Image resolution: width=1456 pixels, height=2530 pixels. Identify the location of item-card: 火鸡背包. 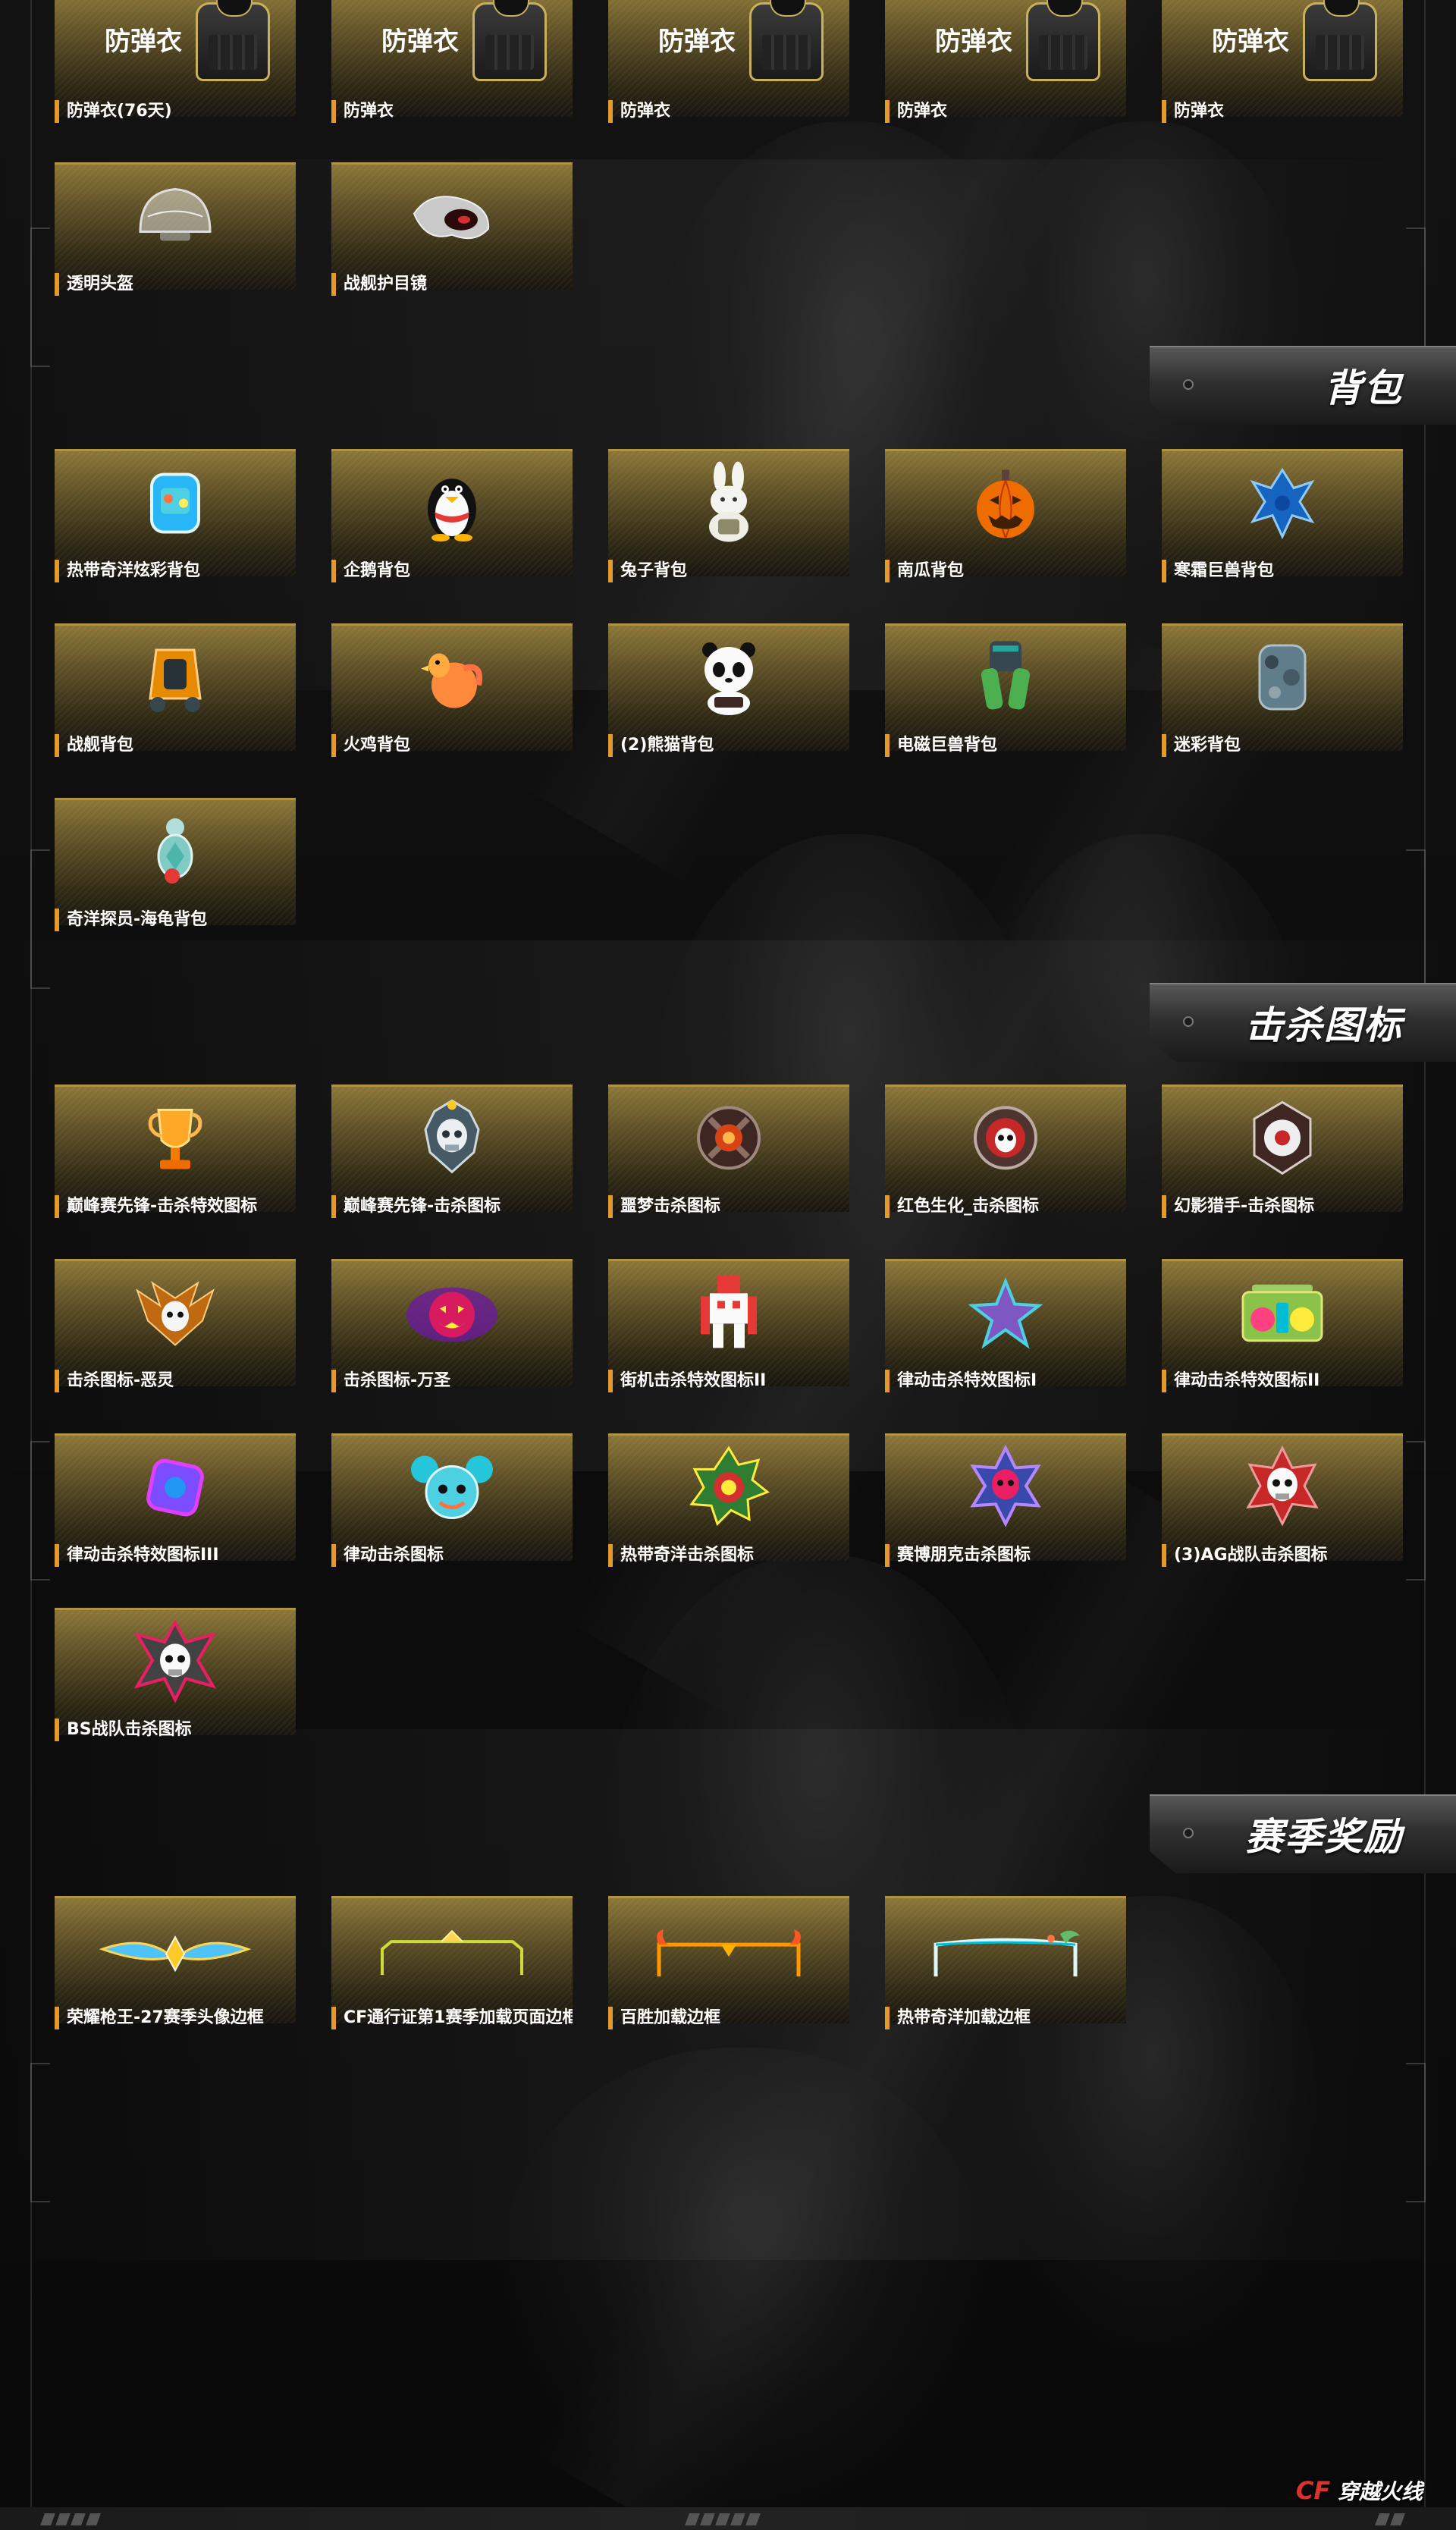
(452, 696).